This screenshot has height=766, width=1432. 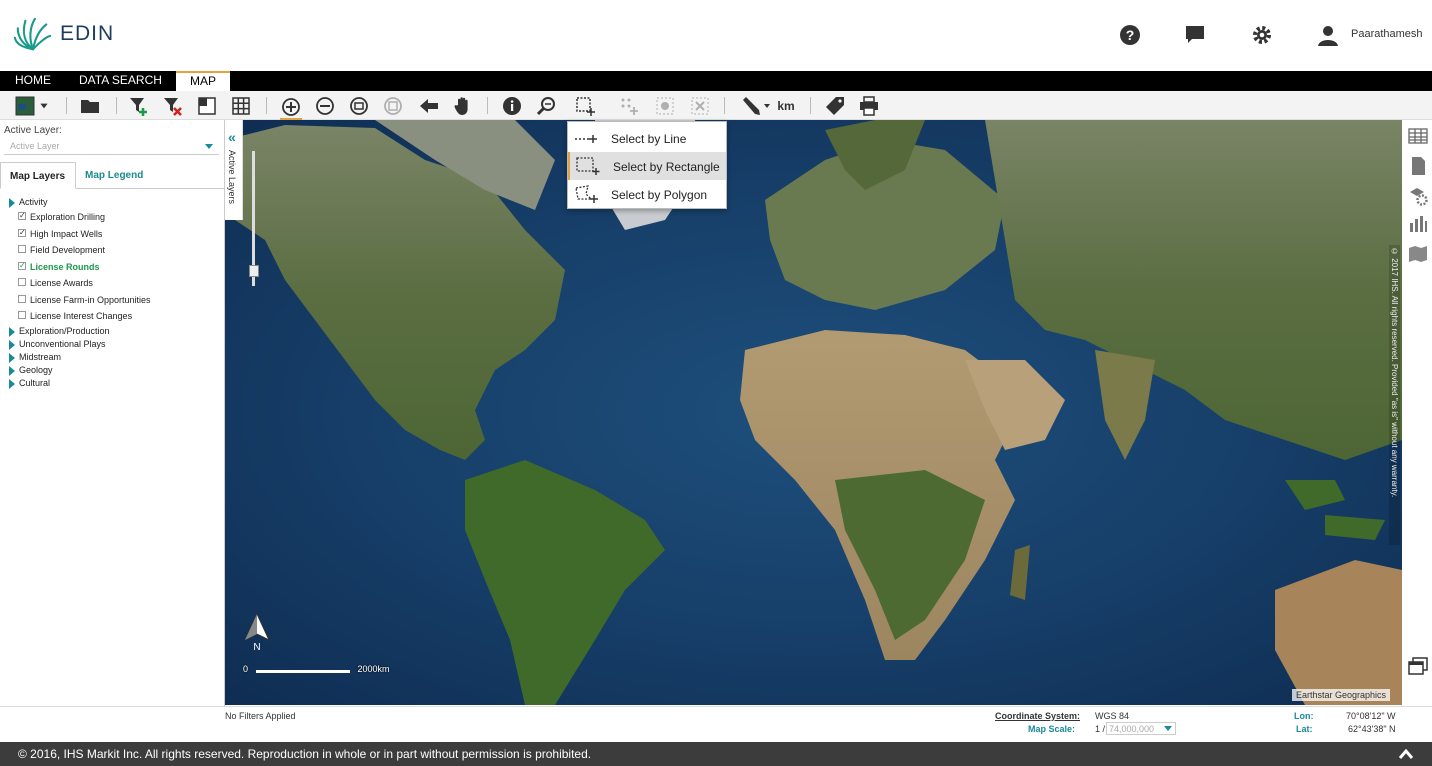 What do you see at coordinates (1262, 35) in the screenshot?
I see `settings-gear-icon` at bounding box center [1262, 35].